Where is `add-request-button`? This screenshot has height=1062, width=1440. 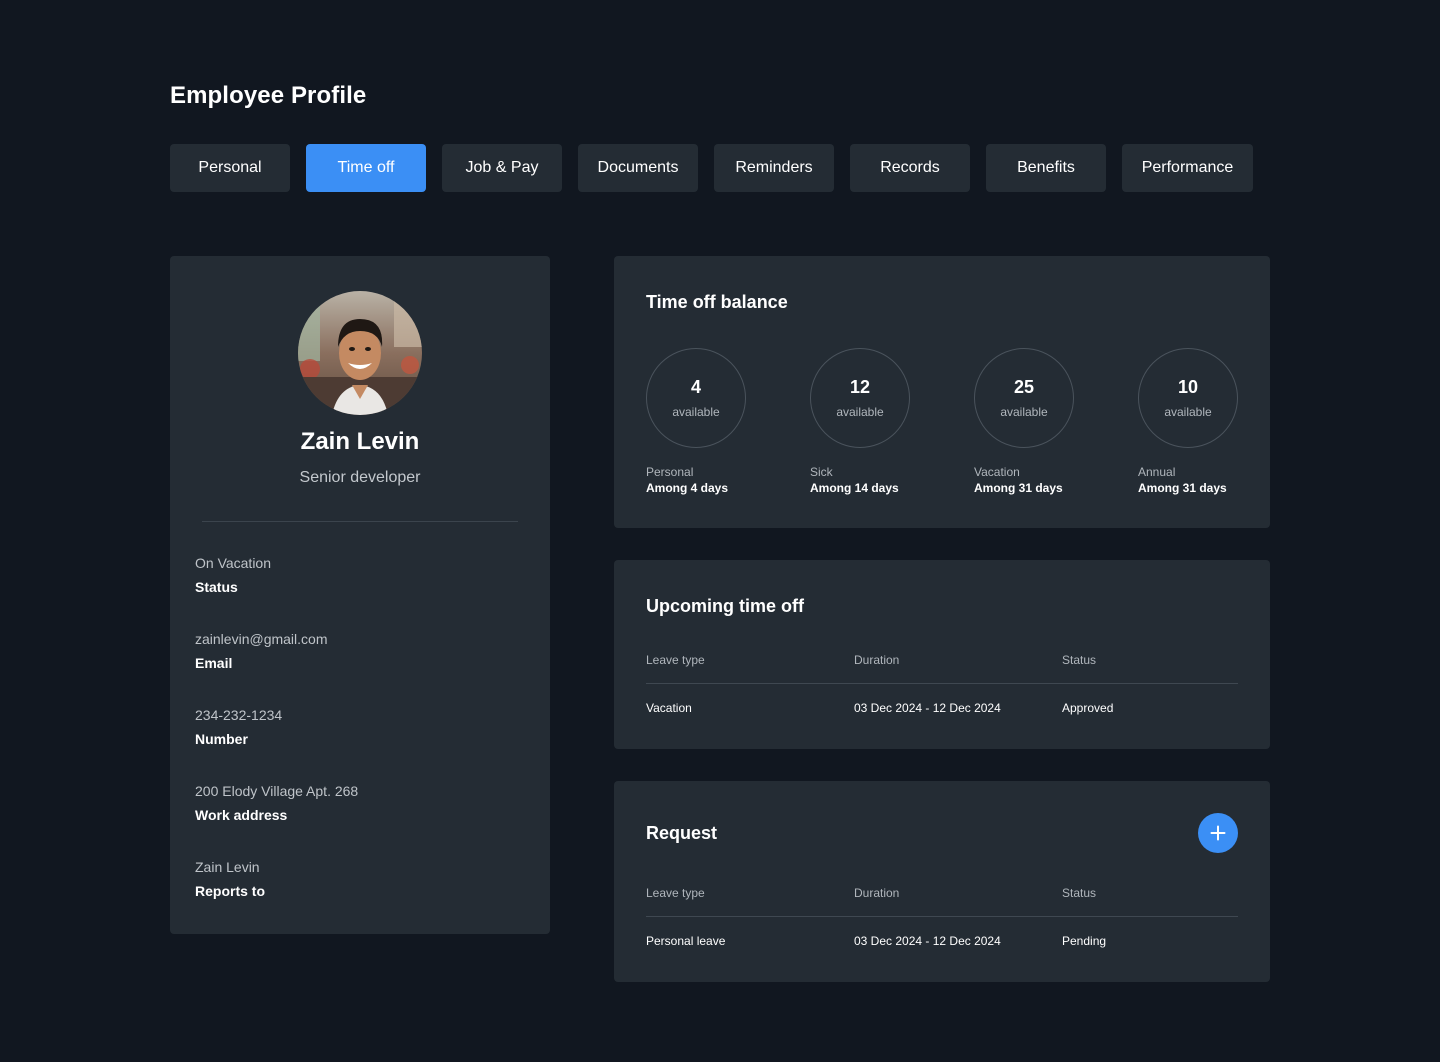
add-request-button is located at coordinates (1218, 833).